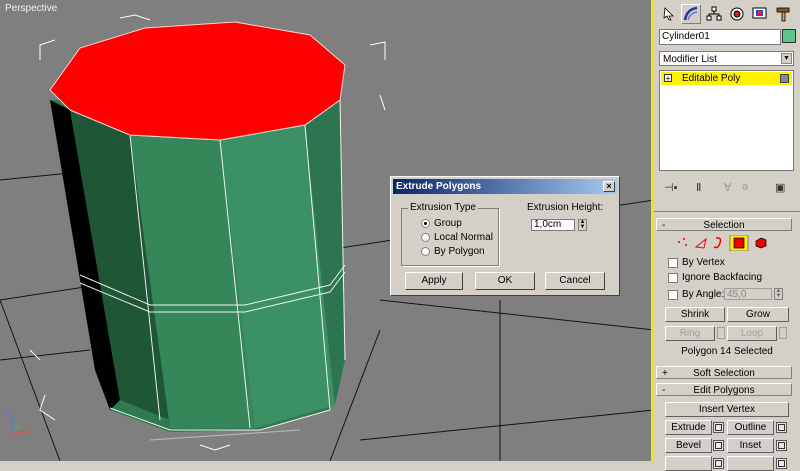 The height and width of the screenshot is (471, 800). What do you see at coordinates (750, 427) in the screenshot?
I see `outline-button: Outline` at bounding box center [750, 427].